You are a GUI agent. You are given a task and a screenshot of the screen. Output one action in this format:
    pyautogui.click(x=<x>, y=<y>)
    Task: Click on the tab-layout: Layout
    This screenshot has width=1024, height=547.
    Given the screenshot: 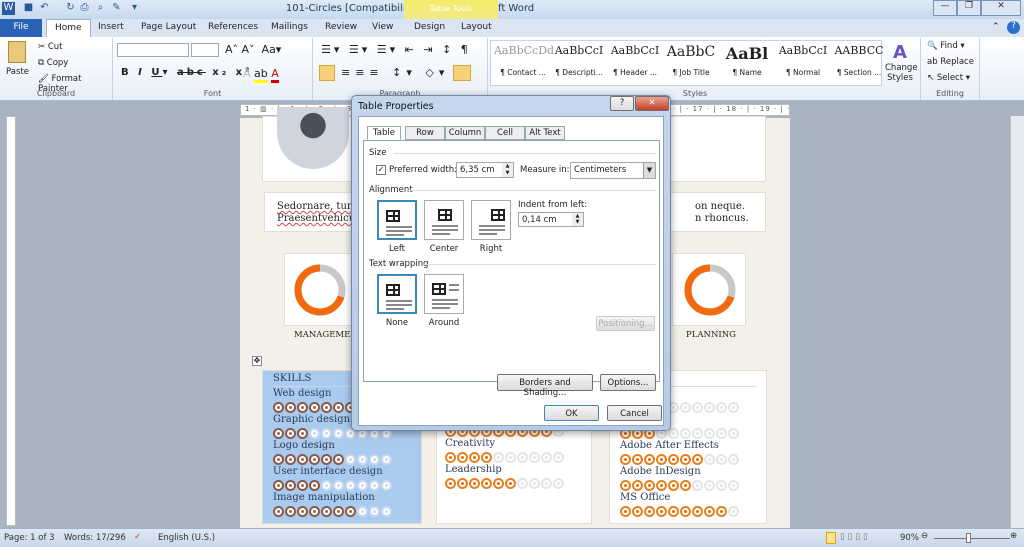 What is the action you would take?
    pyautogui.click(x=476, y=28)
    